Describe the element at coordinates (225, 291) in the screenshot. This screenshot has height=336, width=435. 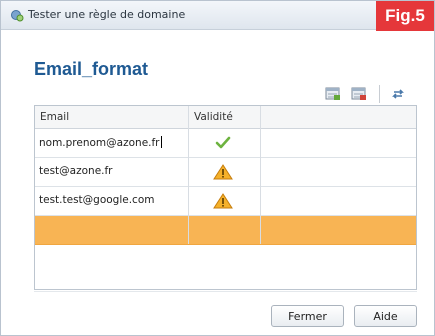
I see `footer-divider` at that location.